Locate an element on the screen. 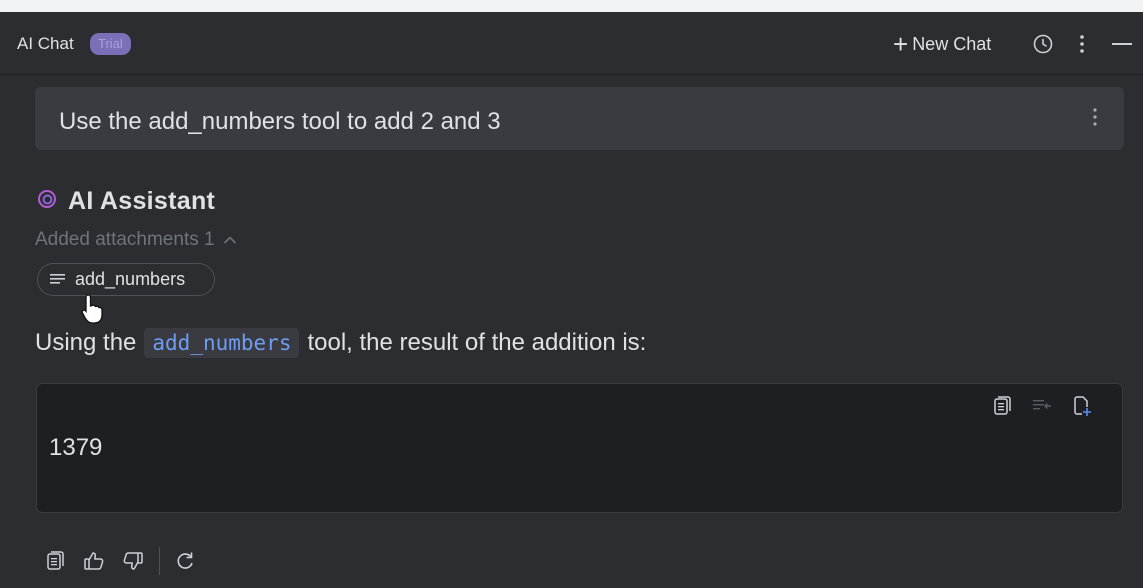 Image resolution: width=1143 pixels, height=588 pixels. new-chat-button: + New Chat is located at coordinates (942, 44).